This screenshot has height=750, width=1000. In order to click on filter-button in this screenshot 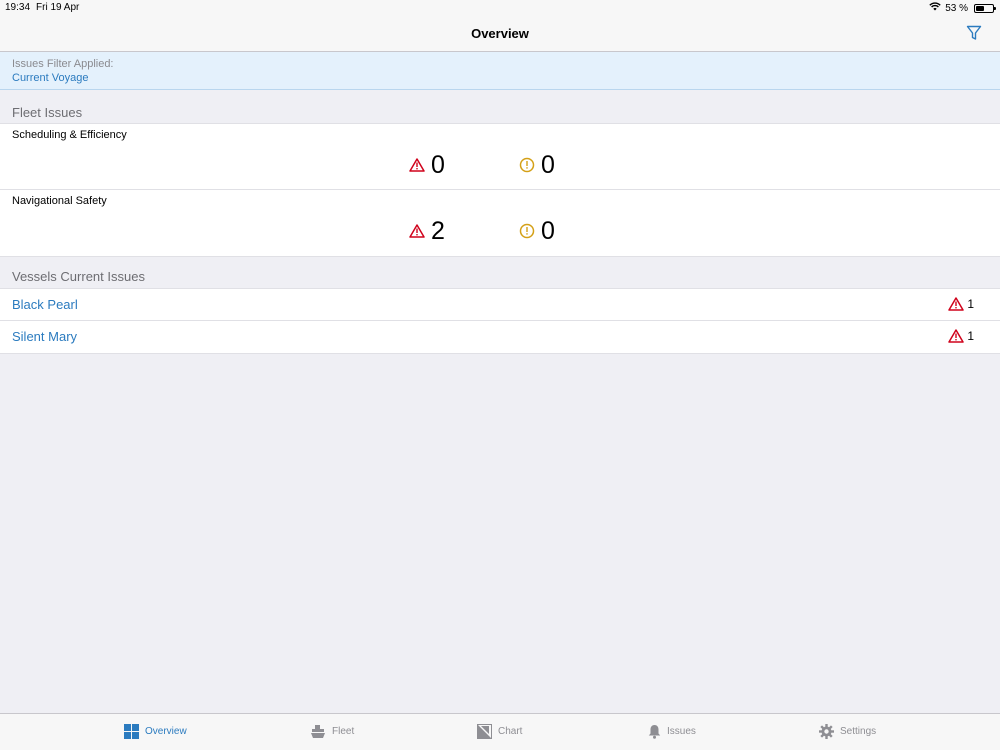, I will do `click(974, 33)`.